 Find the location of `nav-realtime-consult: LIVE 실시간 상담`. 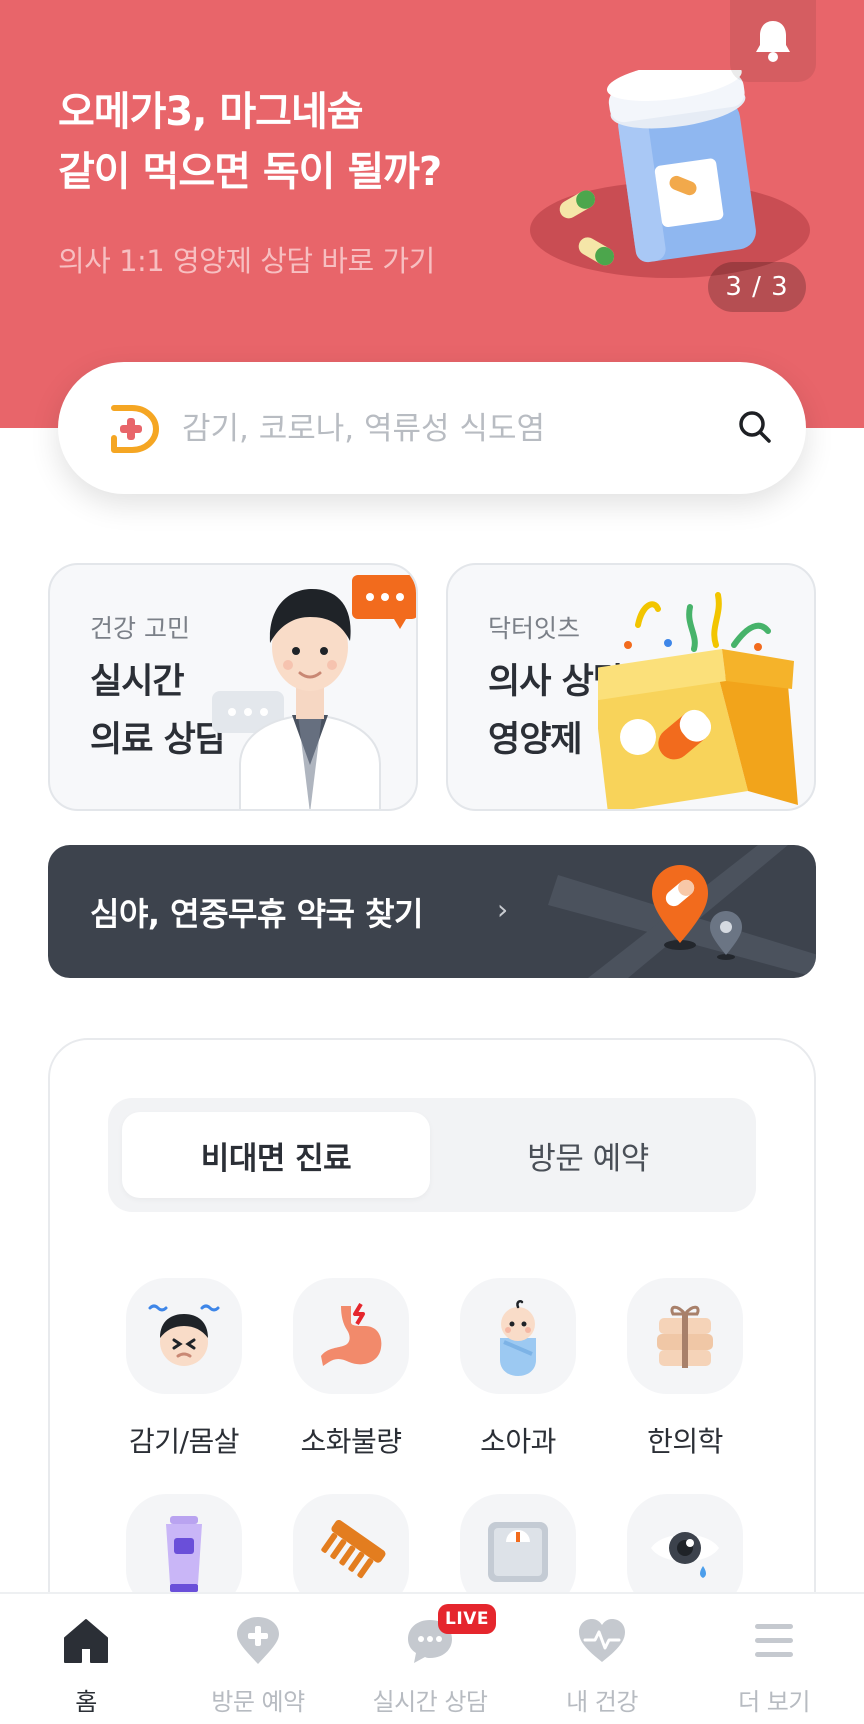

nav-realtime-consult: LIVE 실시간 상담 is located at coordinates (430, 1659).